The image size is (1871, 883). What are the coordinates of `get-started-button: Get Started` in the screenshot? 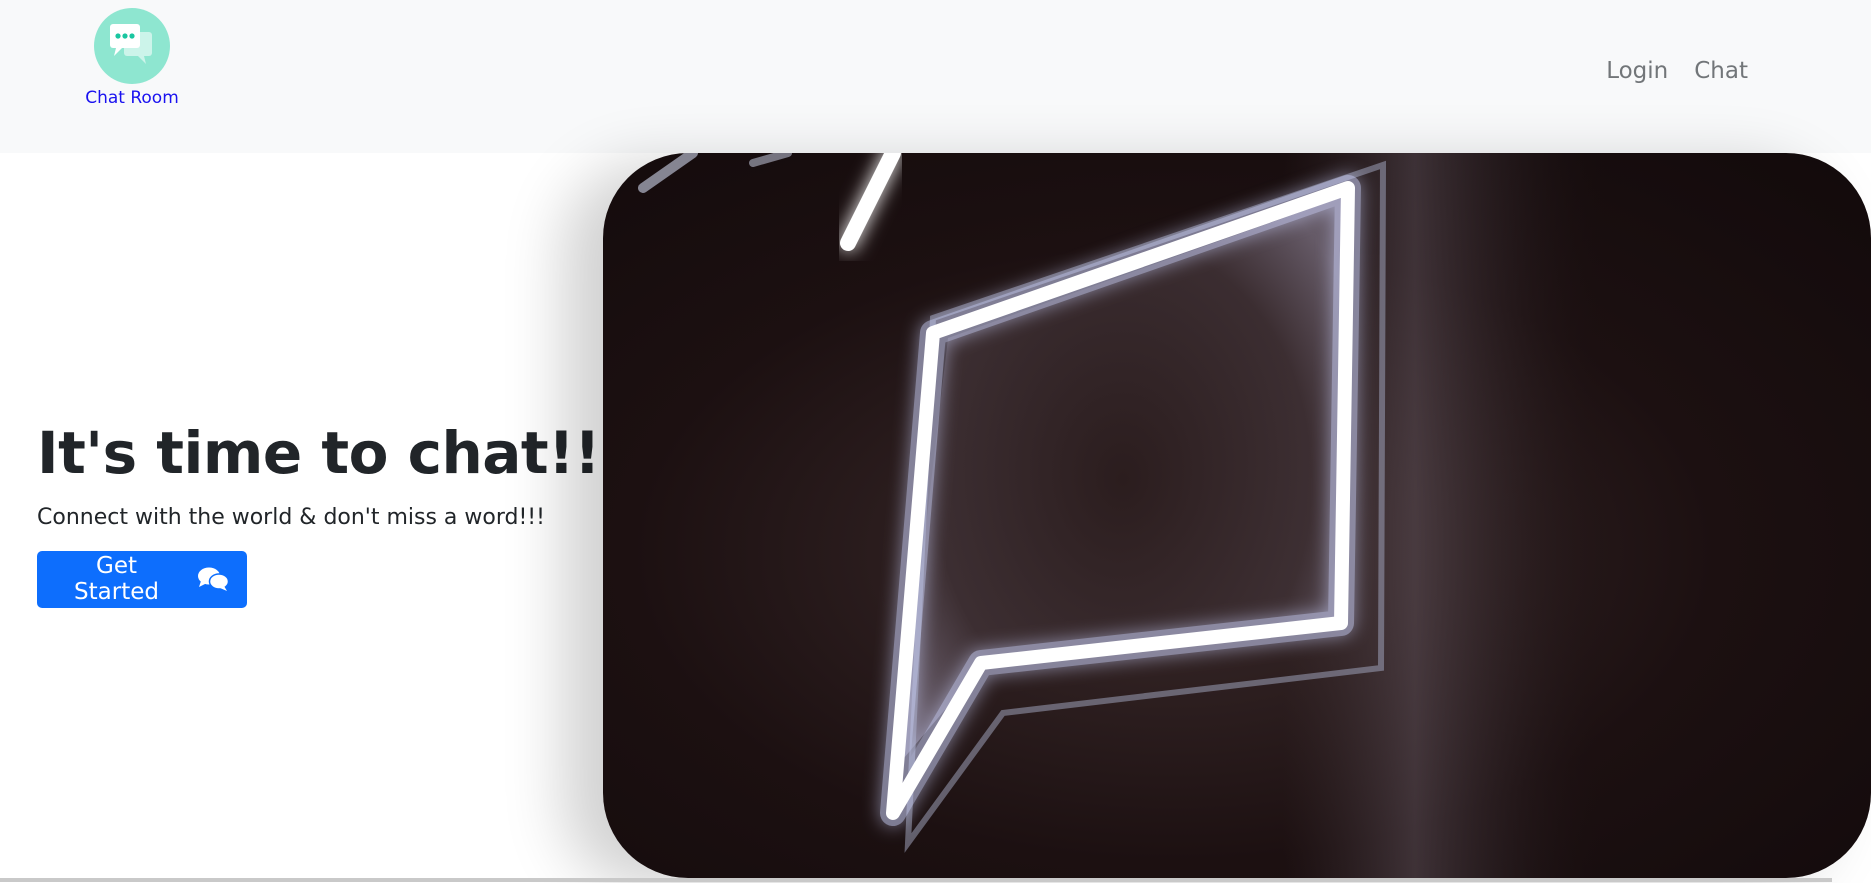 It's located at (142, 579).